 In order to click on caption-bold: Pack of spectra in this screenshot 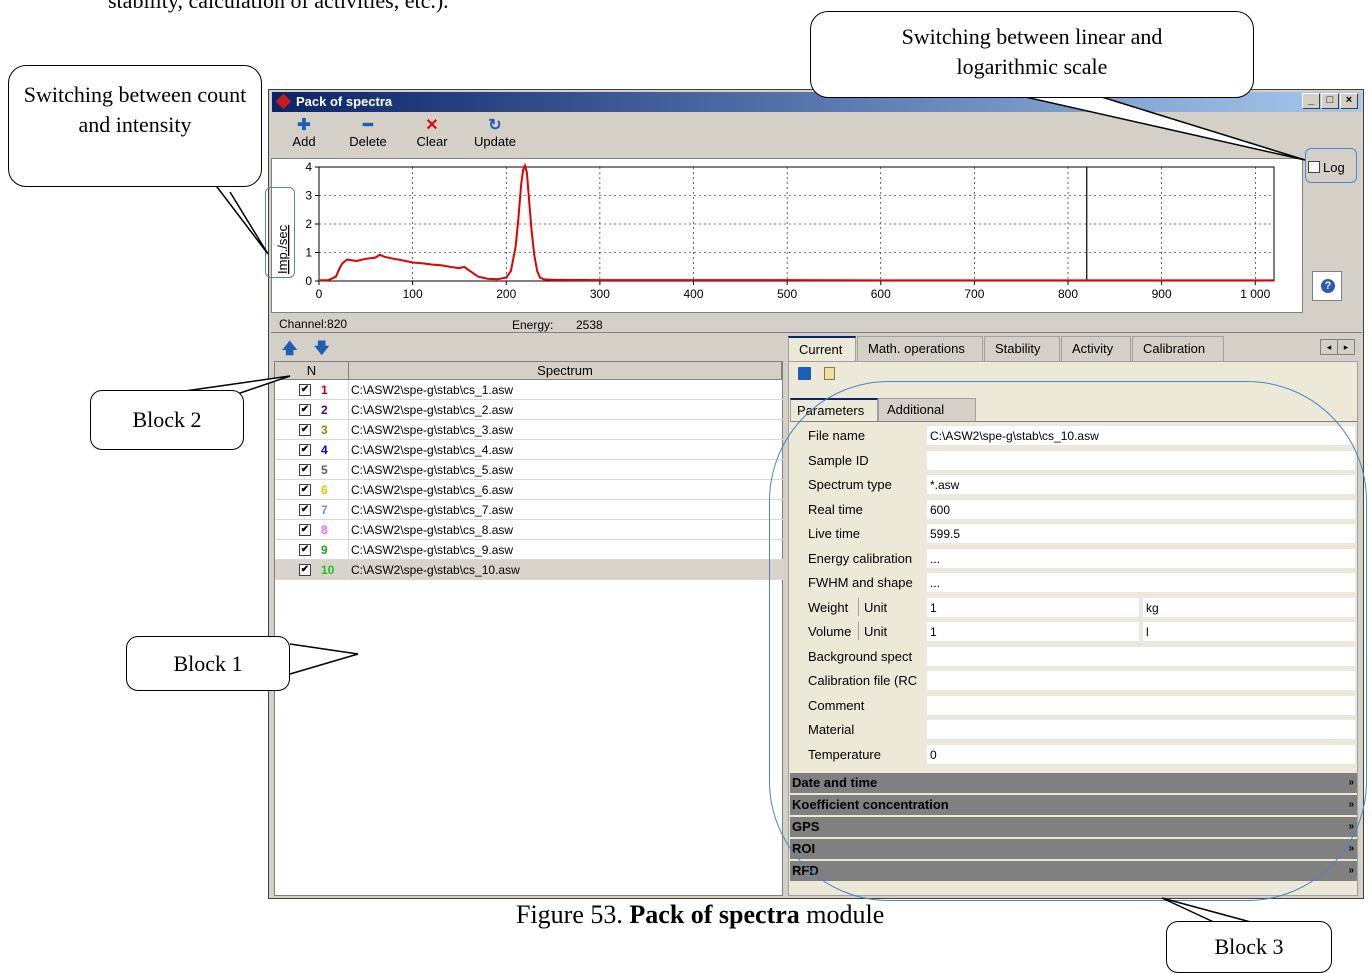, I will do `click(714, 914)`.